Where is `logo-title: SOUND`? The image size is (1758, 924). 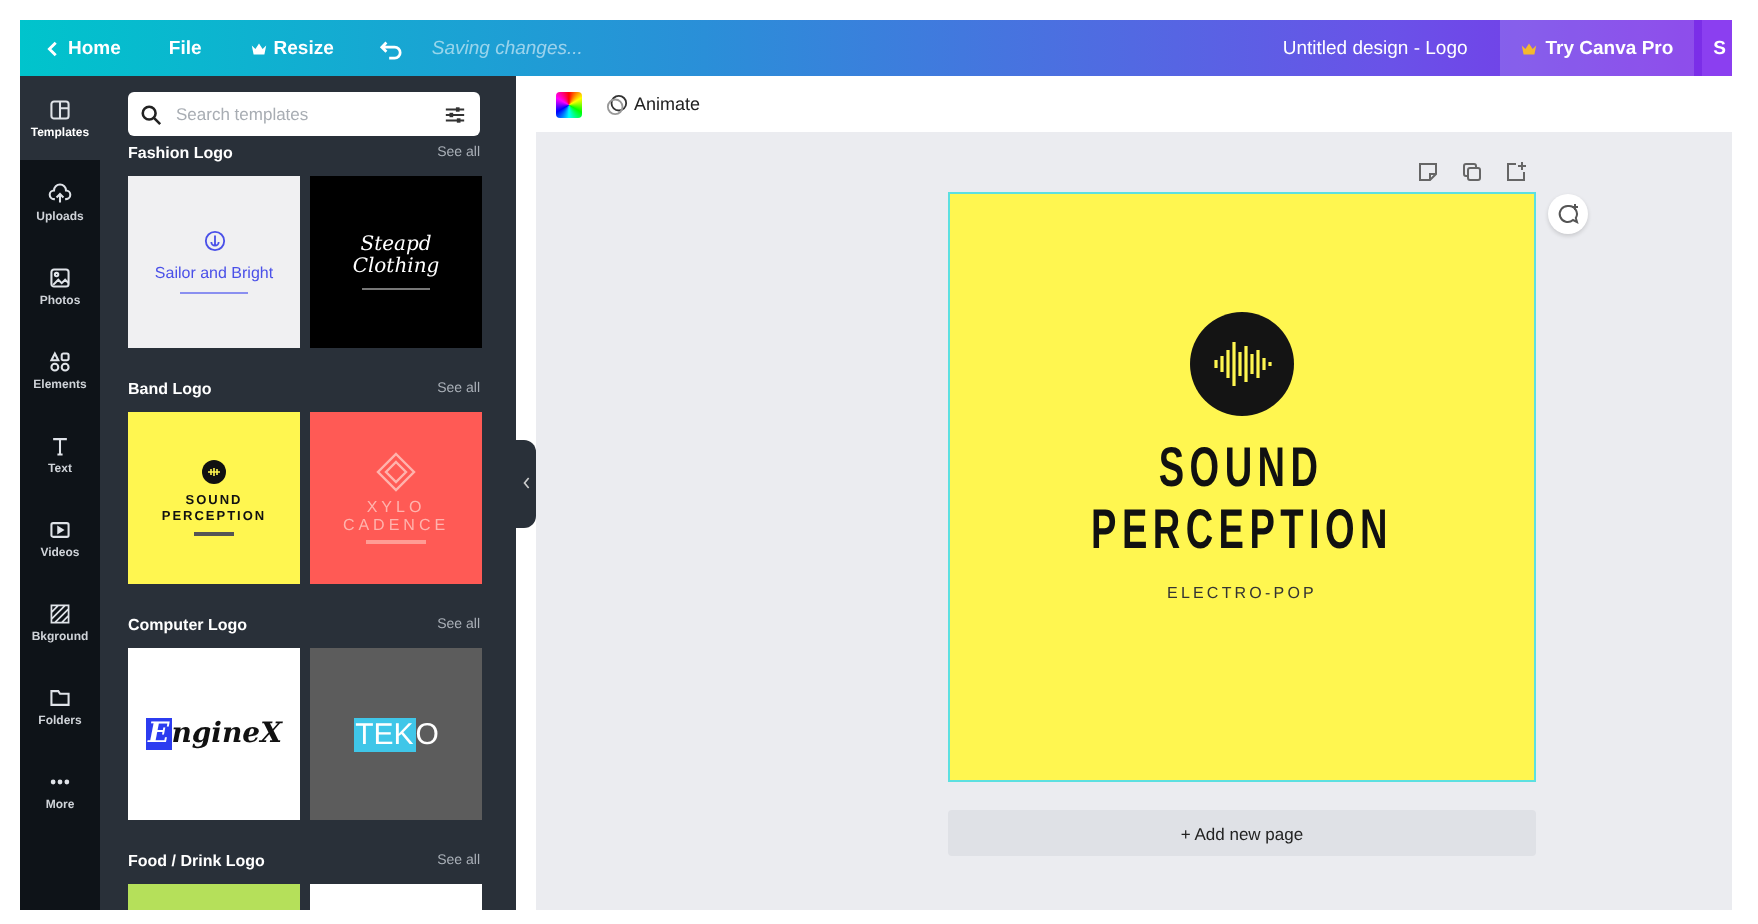 logo-title: SOUND is located at coordinates (1242, 467).